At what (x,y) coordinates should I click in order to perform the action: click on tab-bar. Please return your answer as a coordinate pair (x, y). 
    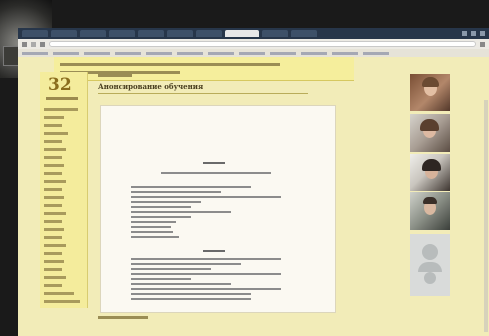
    Looking at the image, I should click on (253, 33).